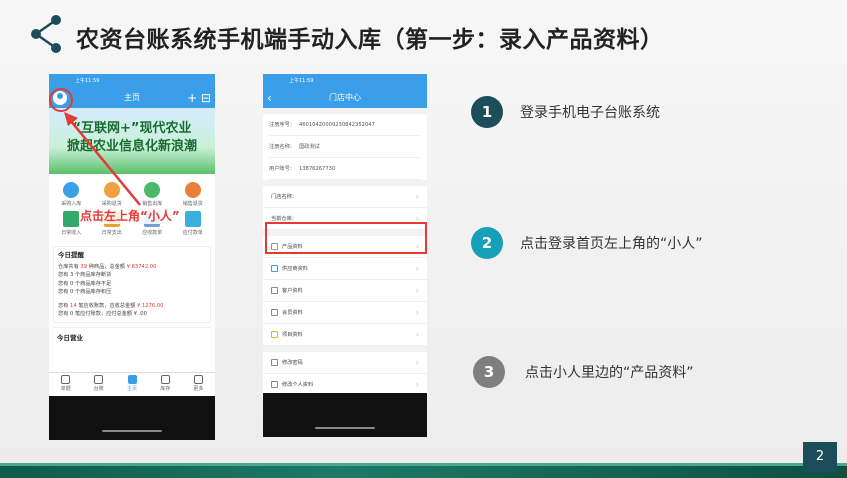 This screenshot has height=478, width=847. I want to click on step-3-badge: 3, so click(489, 372).